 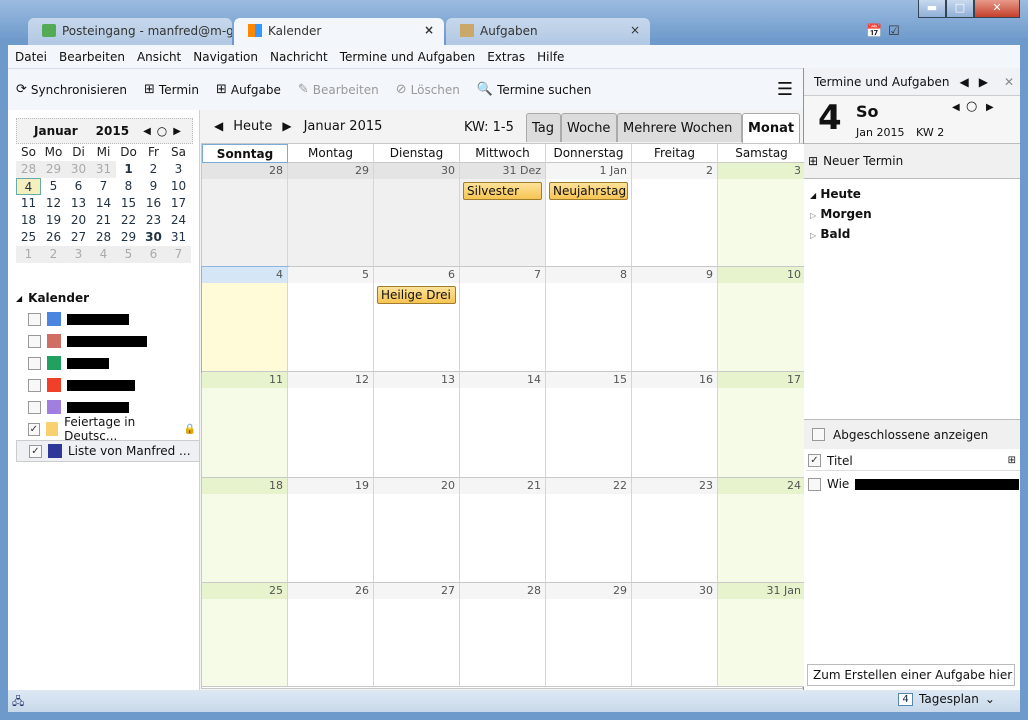 What do you see at coordinates (915, 195) in the screenshot?
I see `group-today: ◢ Heute` at bounding box center [915, 195].